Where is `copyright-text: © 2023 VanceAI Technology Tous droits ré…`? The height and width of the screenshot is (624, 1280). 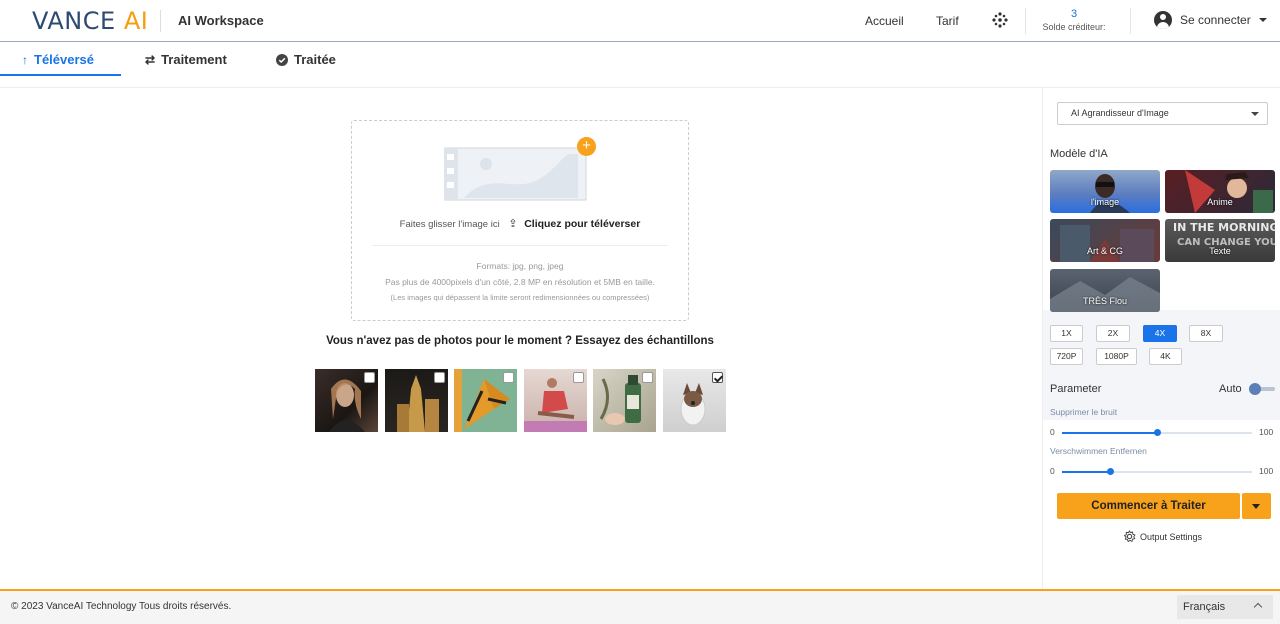 copyright-text: © 2023 VanceAI Technology Tous droits ré… is located at coordinates (121, 606).